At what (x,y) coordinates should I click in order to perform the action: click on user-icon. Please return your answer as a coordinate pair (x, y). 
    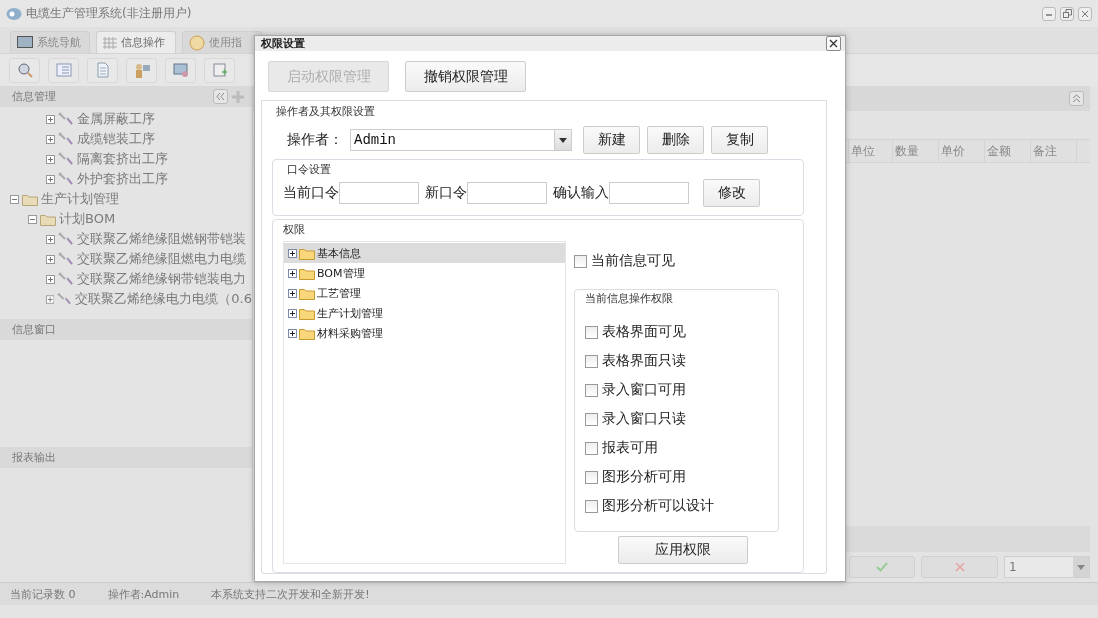
    Looking at the image, I should click on (141, 70).